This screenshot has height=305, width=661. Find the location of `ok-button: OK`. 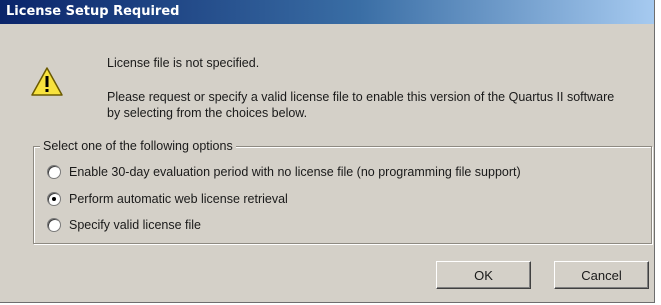

ok-button: OK is located at coordinates (483, 275).